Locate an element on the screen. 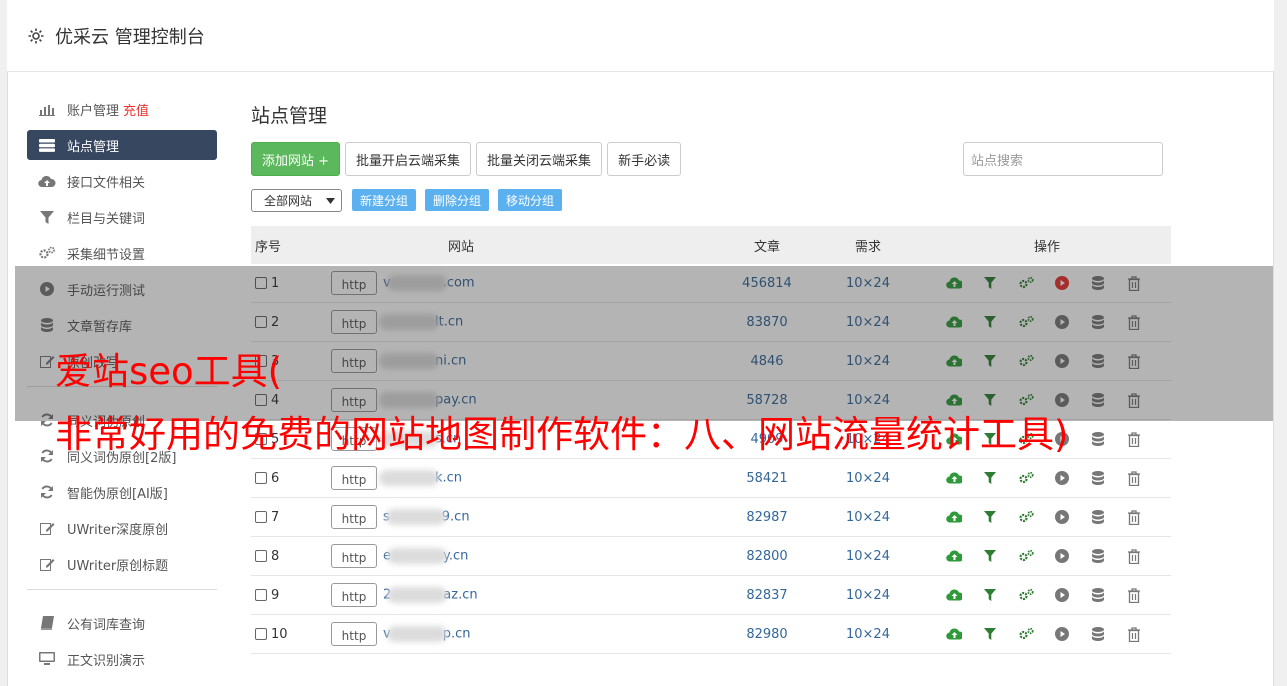 Image resolution: width=1287 pixels, height=686 pixels. site-domain-link: 2az.cn is located at coordinates (429, 595).